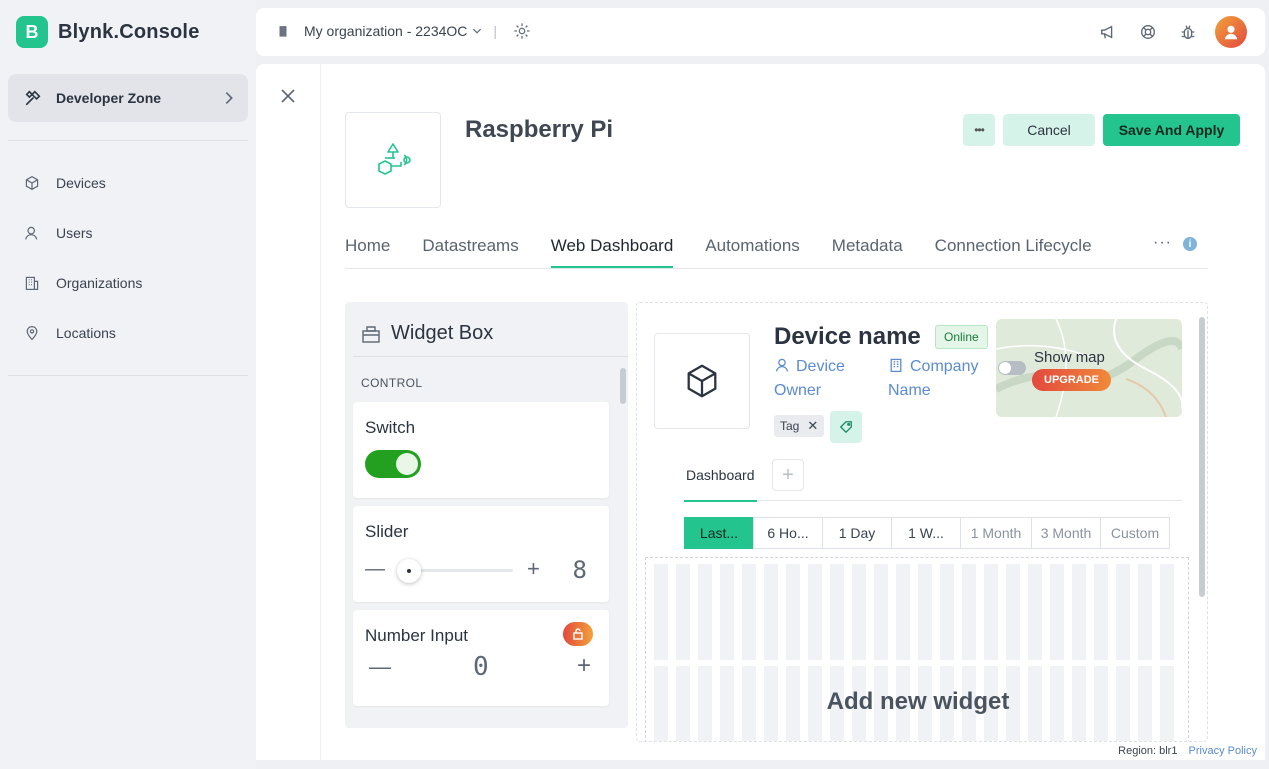 Image resolution: width=1269 pixels, height=769 pixels. I want to click on organization-selector: My organization - 2234OC |, so click(403, 31).